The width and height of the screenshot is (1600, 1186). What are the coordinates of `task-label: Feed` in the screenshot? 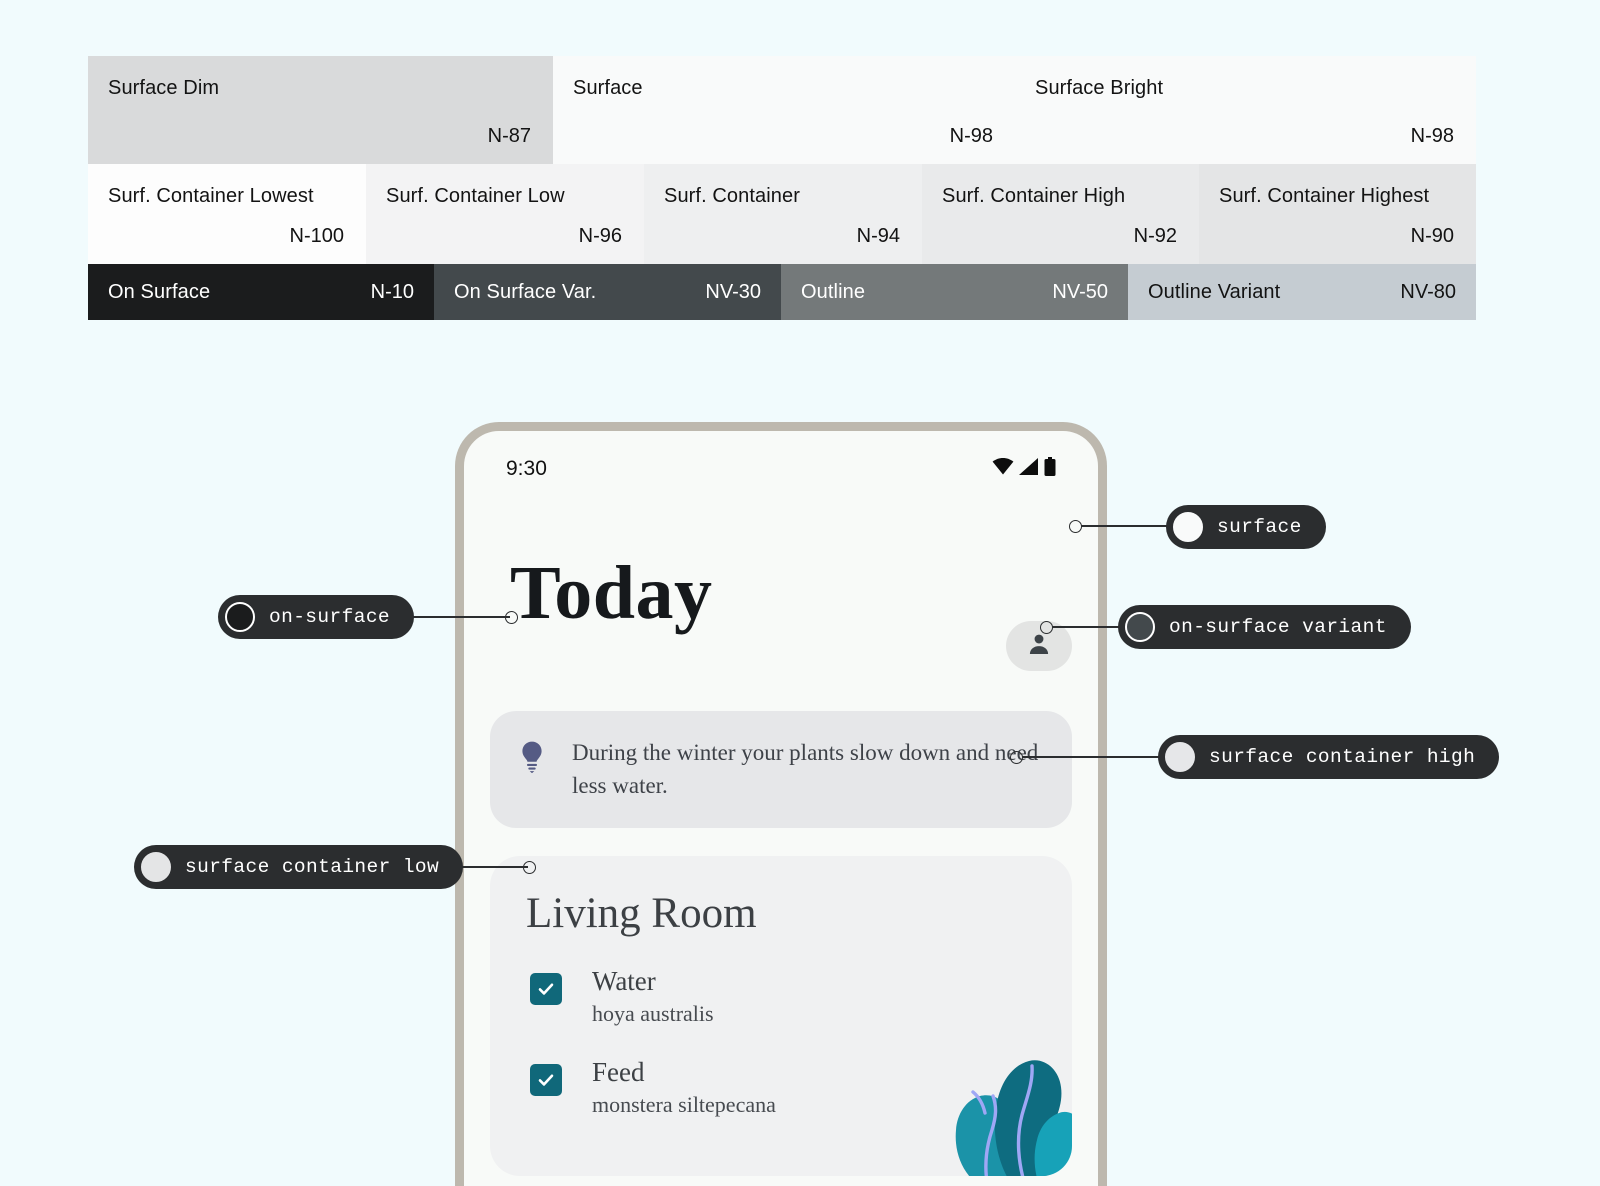 It's located at (618, 1071).